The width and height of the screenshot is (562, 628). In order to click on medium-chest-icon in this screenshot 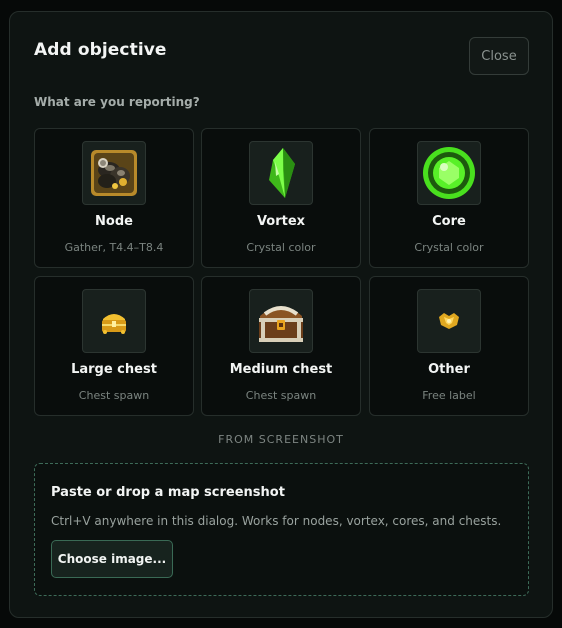, I will do `click(281, 321)`.